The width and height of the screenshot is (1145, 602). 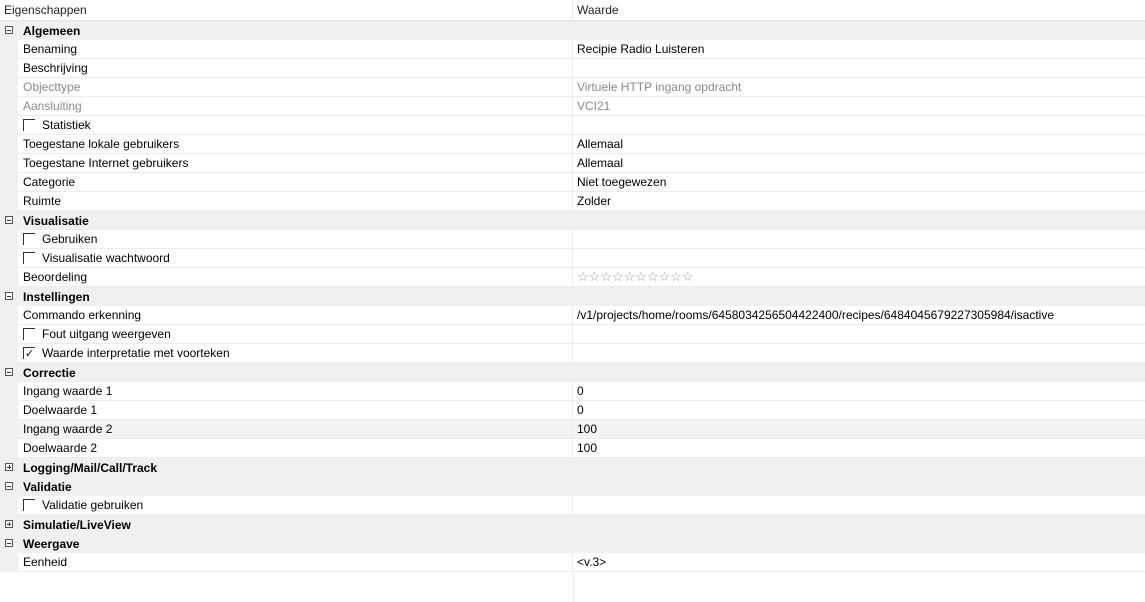 I want to click on property-row-gebruiken: Gebruiken, so click(x=572, y=239).